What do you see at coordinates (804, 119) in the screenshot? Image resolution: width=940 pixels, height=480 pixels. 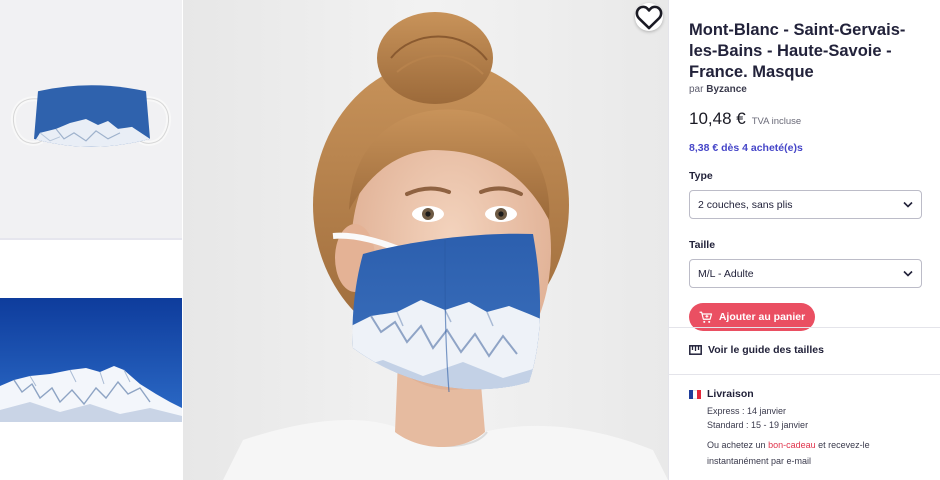 I see `price-row: 10,48 € TVA incluse` at bounding box center [804, 119].